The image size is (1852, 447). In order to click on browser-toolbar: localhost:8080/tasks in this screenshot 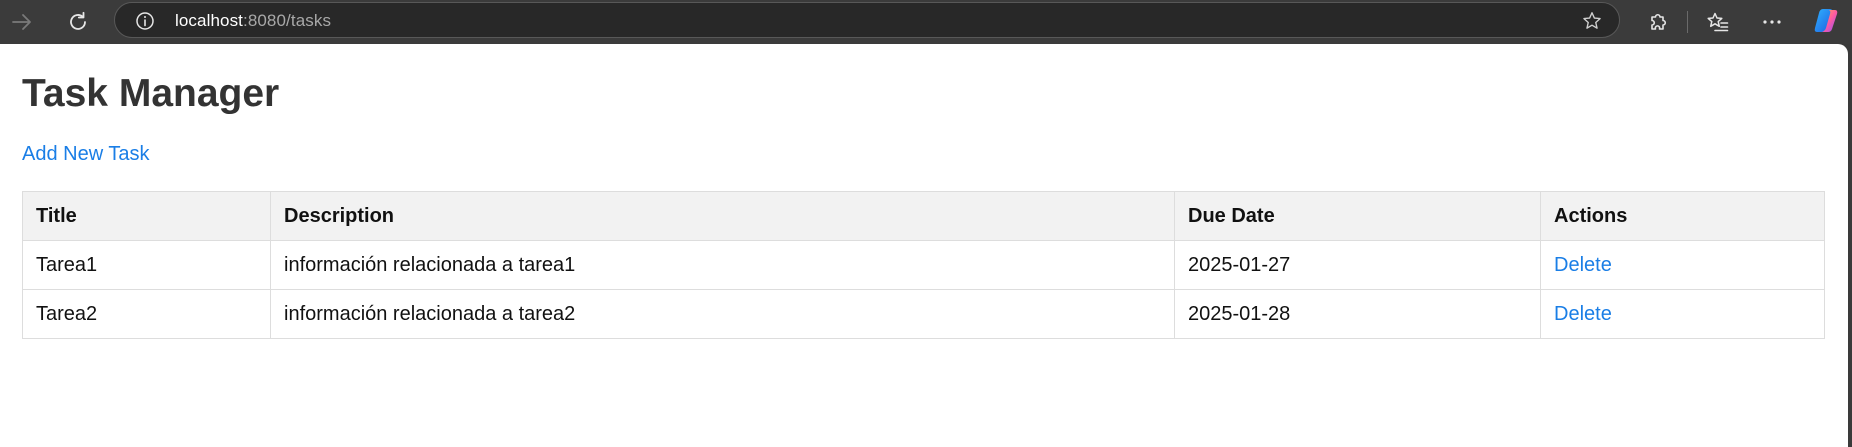, I will do `click(926, 22)`.